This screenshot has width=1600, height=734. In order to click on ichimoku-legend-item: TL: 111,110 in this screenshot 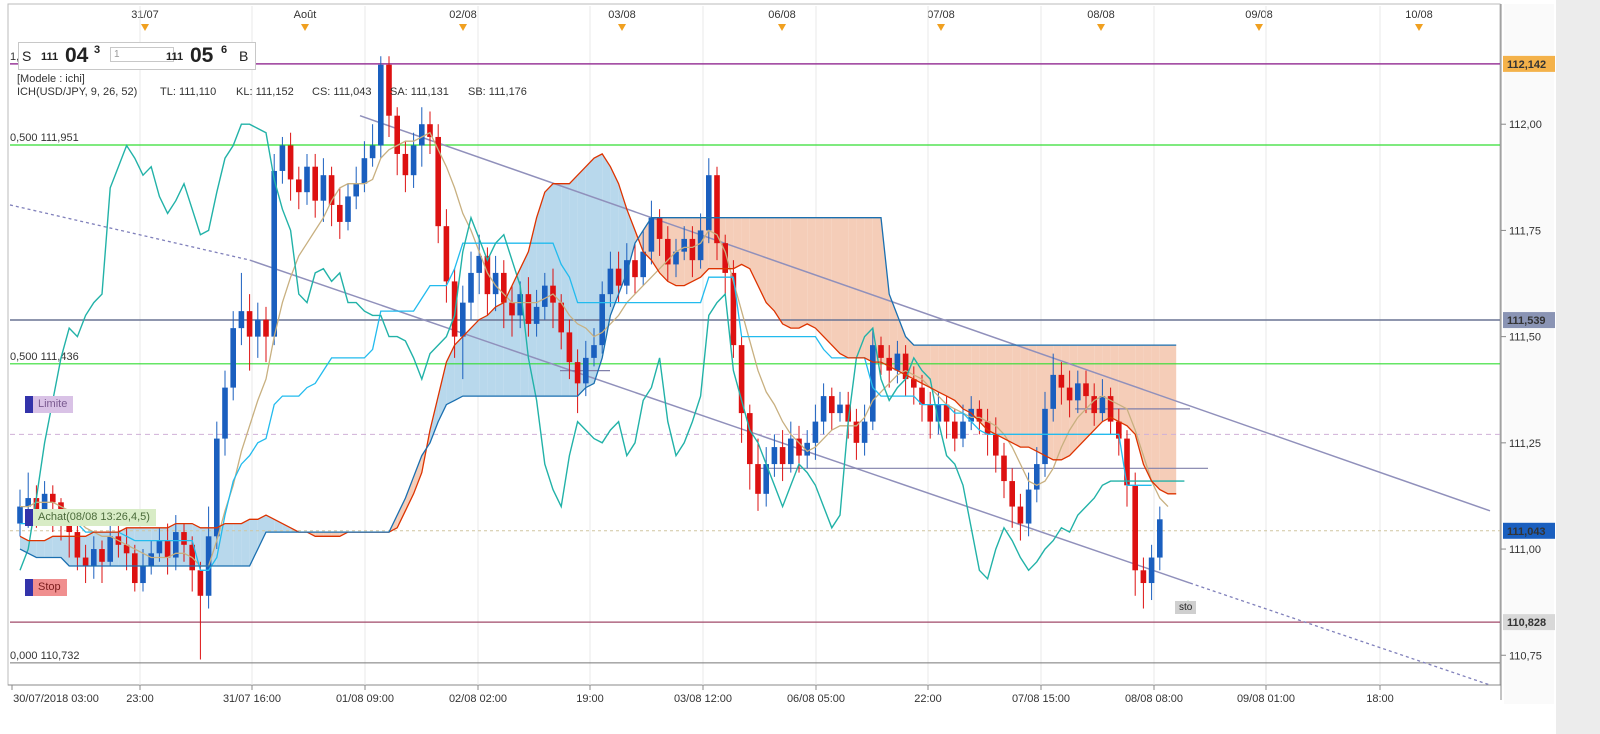, I will do `click(188, 92)`.